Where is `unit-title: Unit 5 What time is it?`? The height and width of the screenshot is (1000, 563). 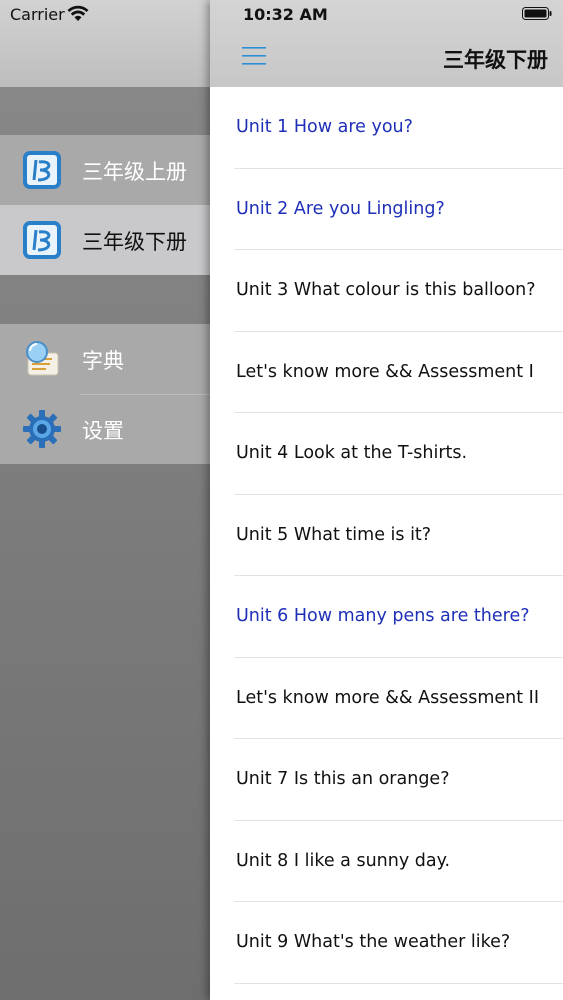
unit-title: Unit 5 What time is it? is located at coordinates (334, 534).